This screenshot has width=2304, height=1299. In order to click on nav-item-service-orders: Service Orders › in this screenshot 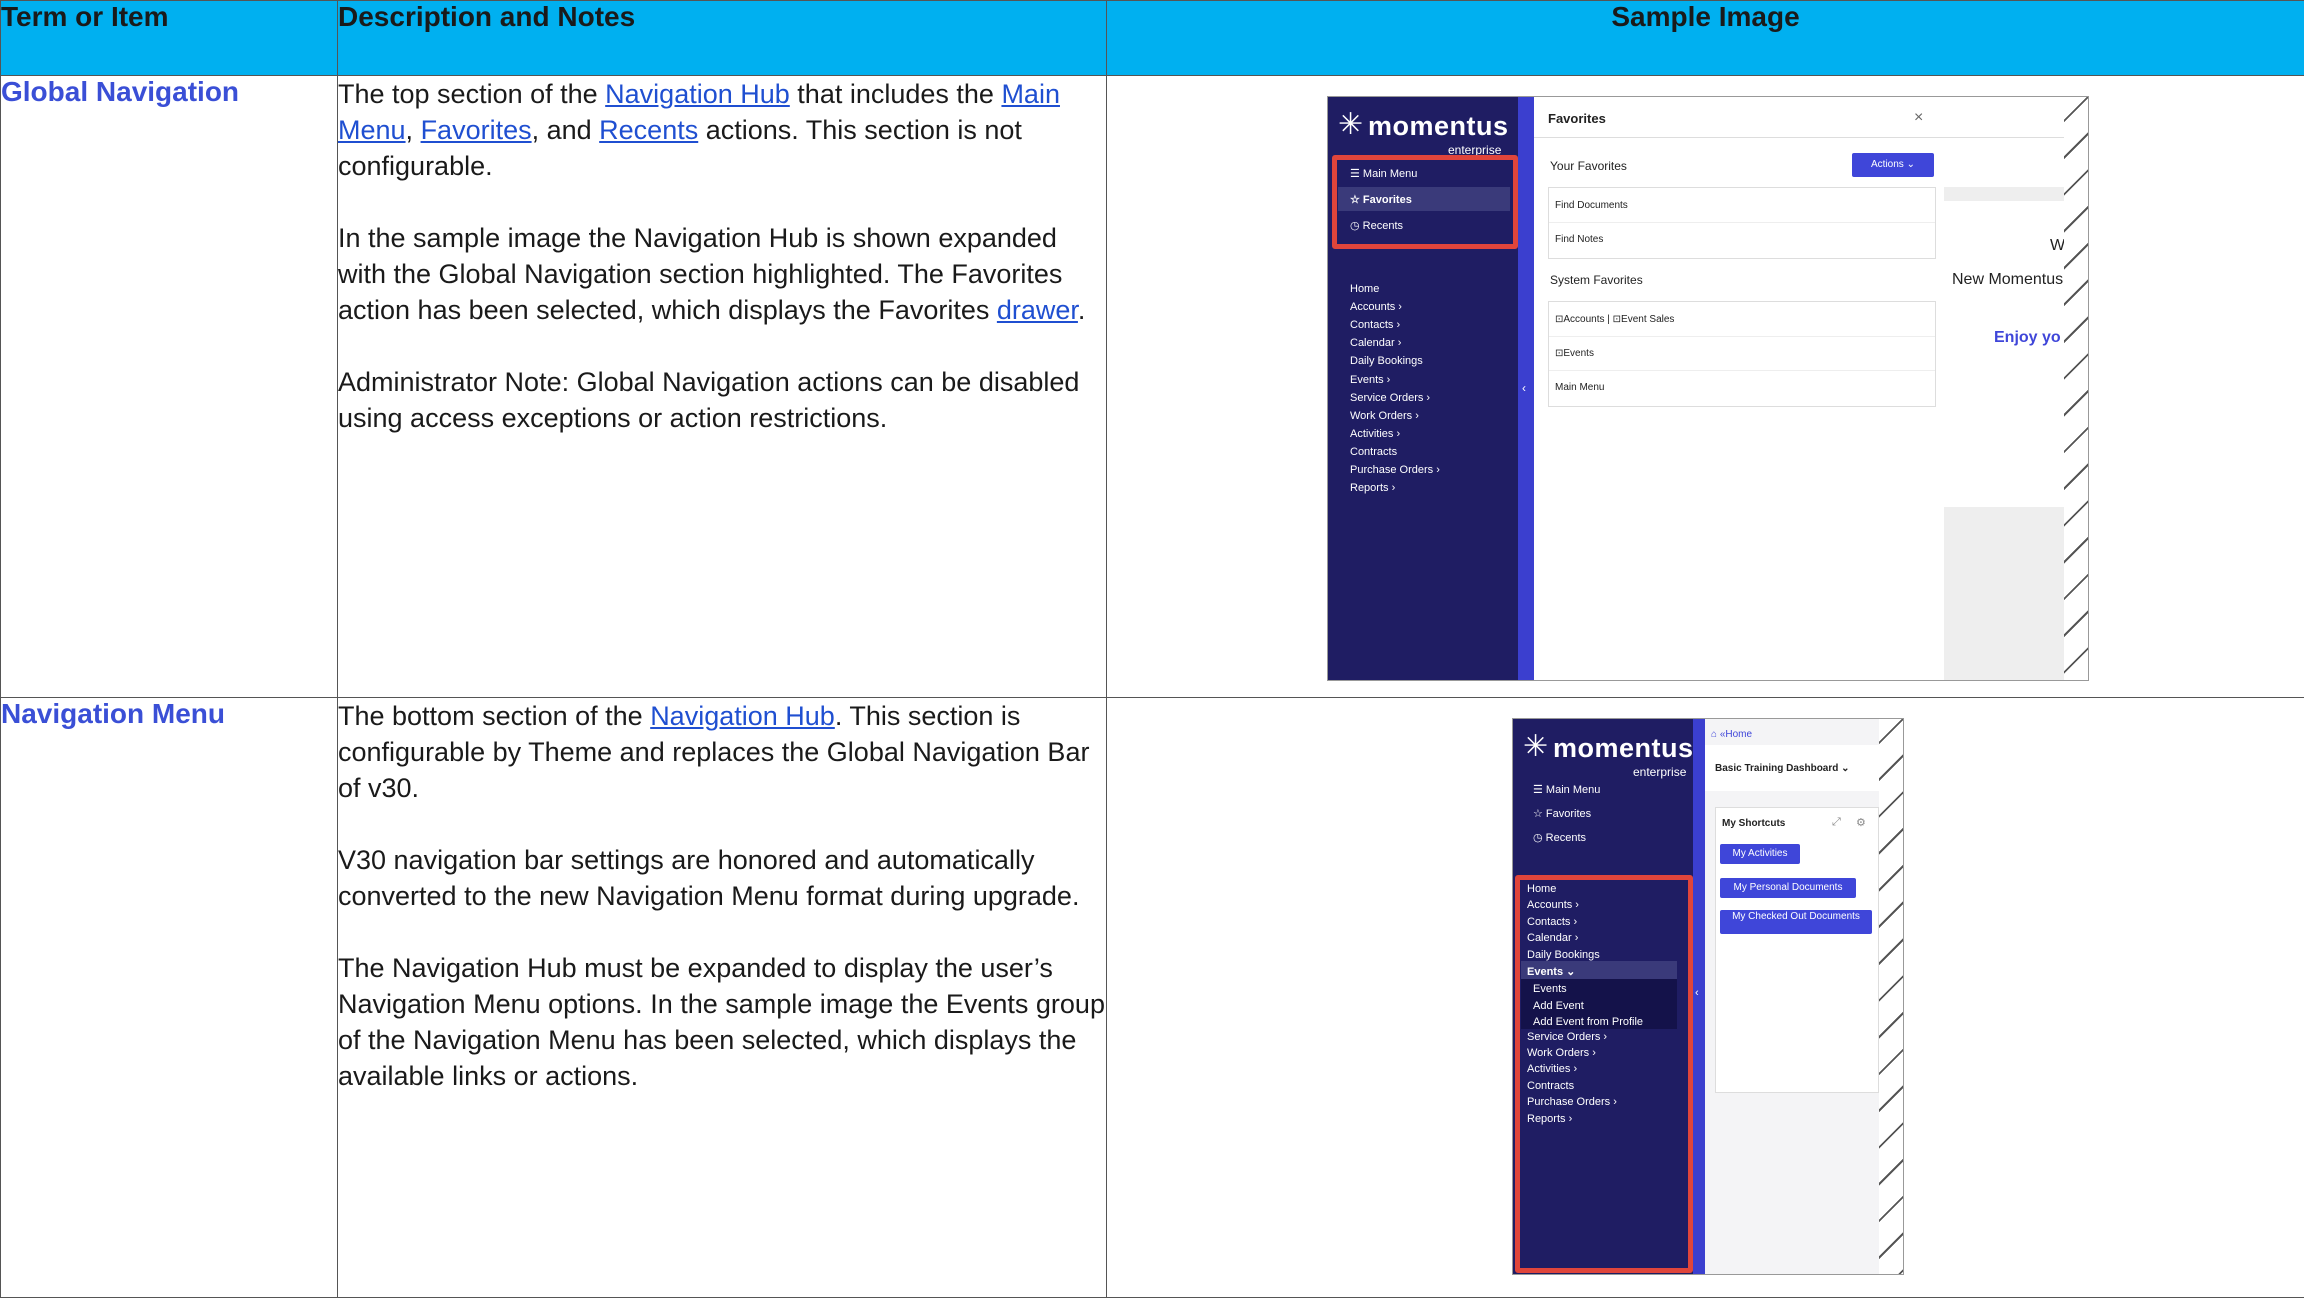, I will do `click(1390, 398)`.